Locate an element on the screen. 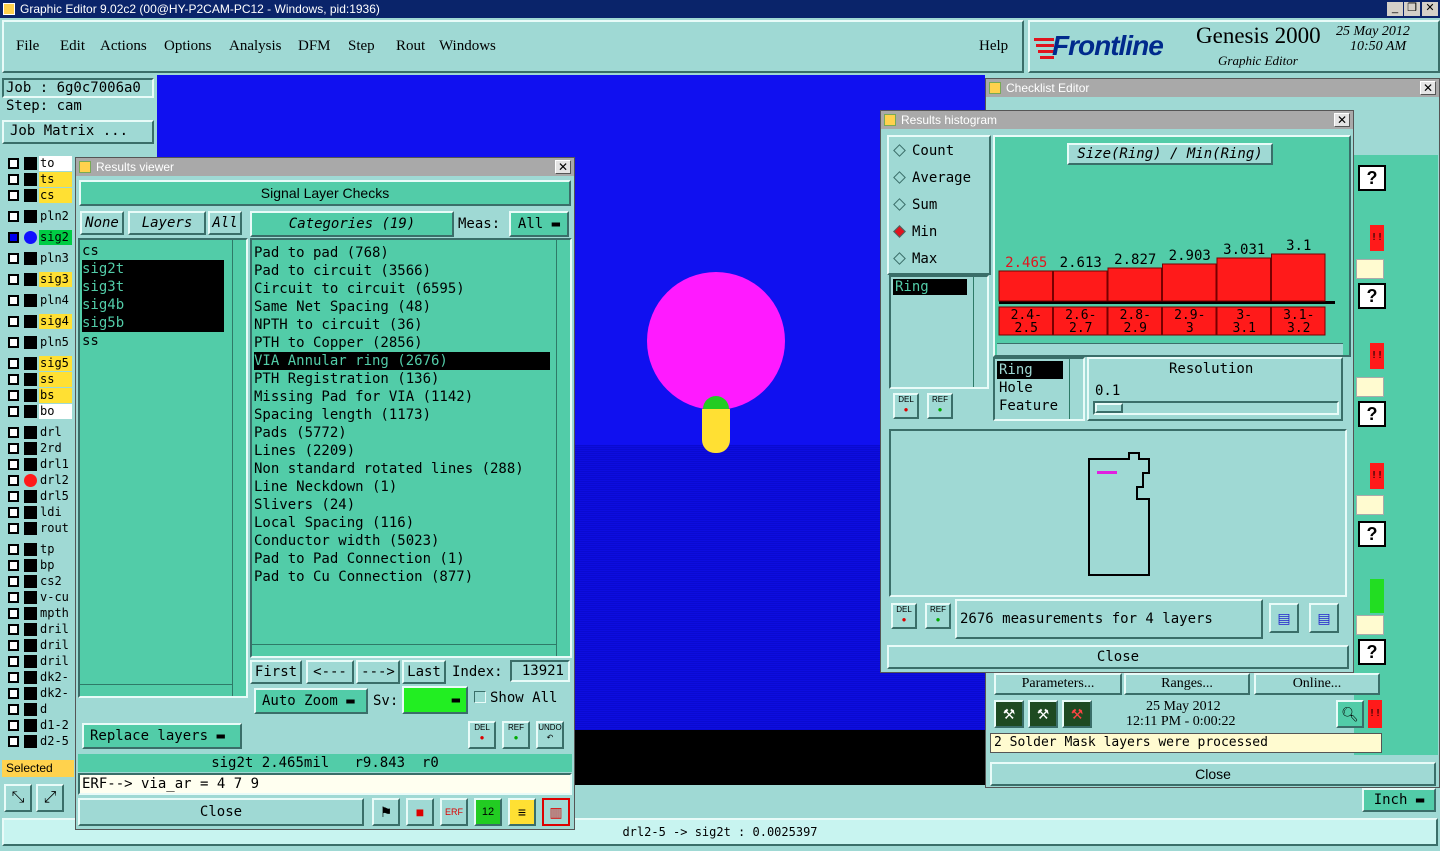 This screenshot has height=851, width=1440. category-item: VIA Annular ring (2676) is located at coordinates (402, 361).